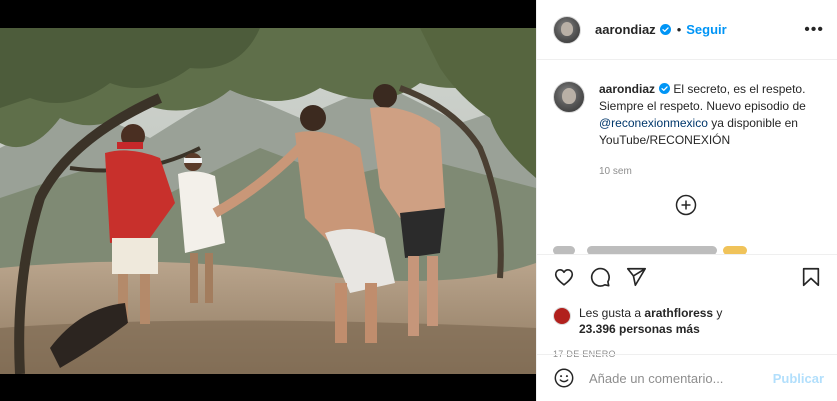 The image size is (837, 401). Describe the element at coordinates (562, 316) in the screenshot. I see `liker-avatar` at that location.